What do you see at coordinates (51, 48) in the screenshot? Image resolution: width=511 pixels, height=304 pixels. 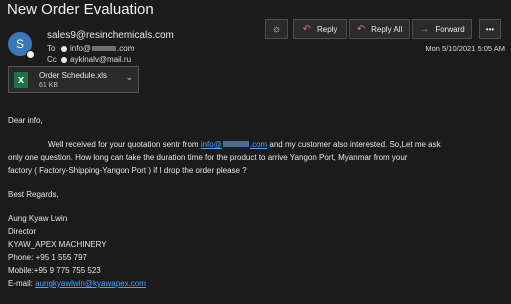 I see `to-label: To` at bounding box center [51, 48].